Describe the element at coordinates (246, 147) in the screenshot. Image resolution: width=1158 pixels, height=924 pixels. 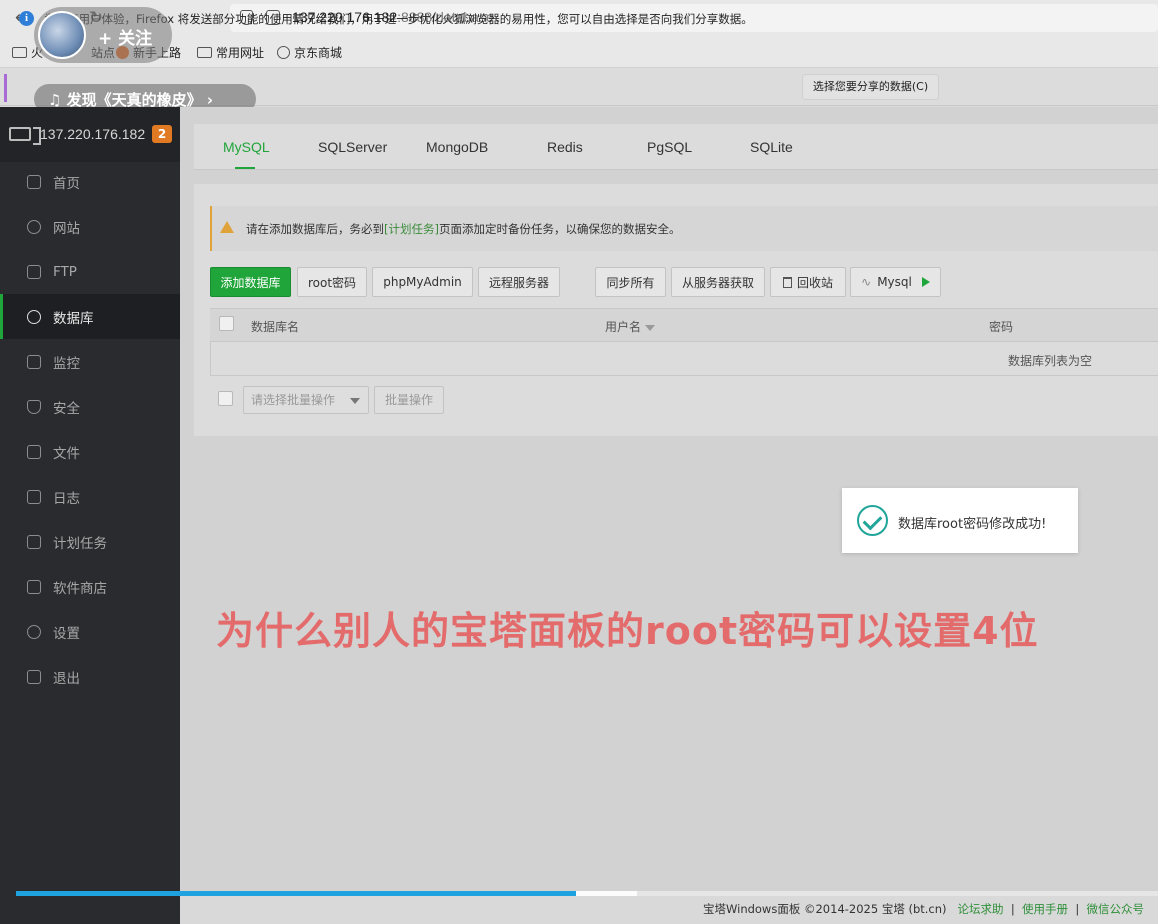
I see `tab-mysql: MySQL` at that location.